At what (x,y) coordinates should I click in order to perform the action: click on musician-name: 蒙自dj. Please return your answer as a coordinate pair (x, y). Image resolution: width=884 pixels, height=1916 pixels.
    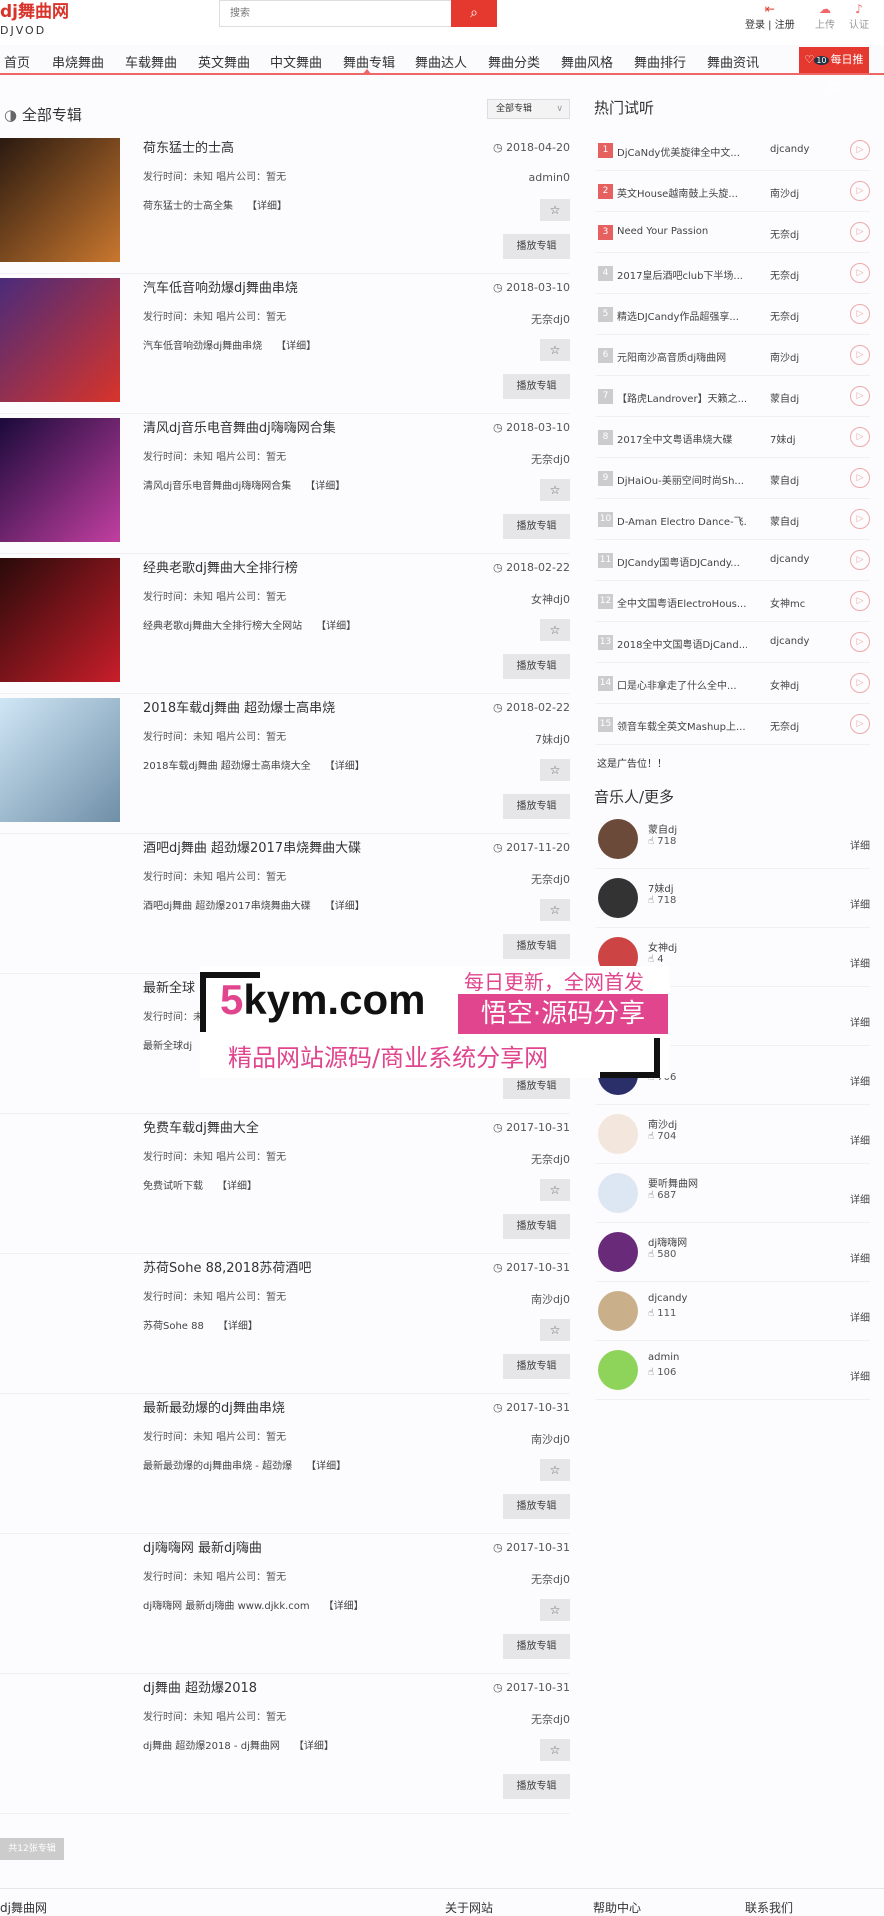
    Looking at the image, I should click on (662, 828).